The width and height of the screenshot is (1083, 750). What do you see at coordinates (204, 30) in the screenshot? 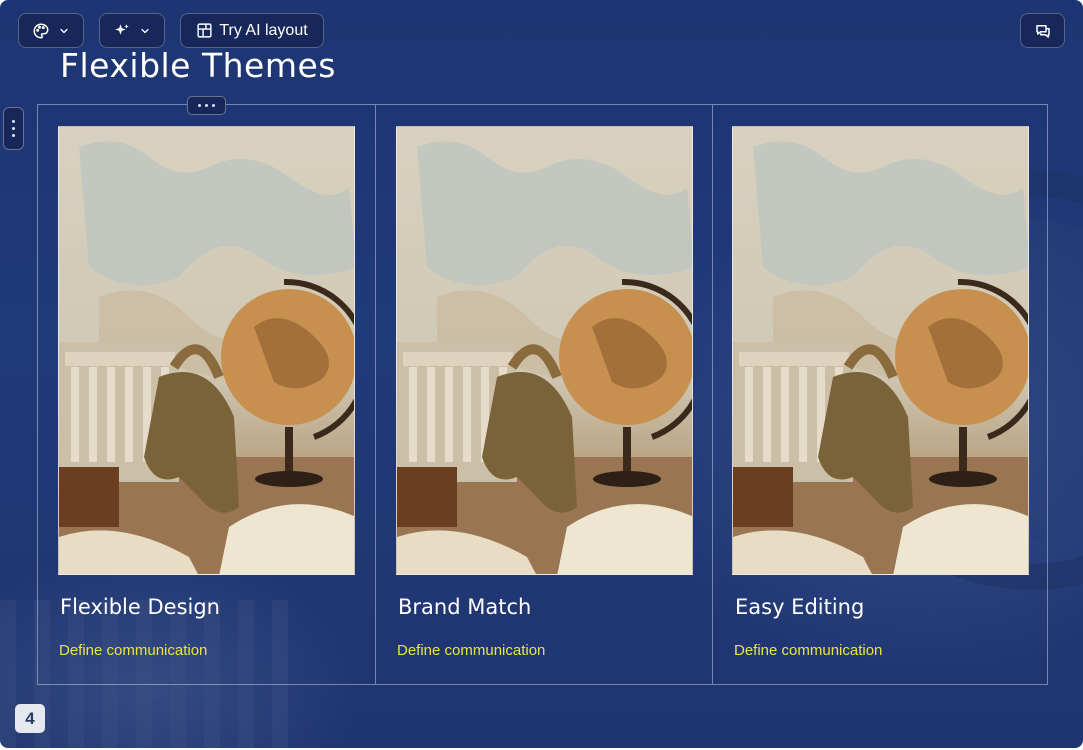
I see `layout-icon` at bounding box center [204, 30].